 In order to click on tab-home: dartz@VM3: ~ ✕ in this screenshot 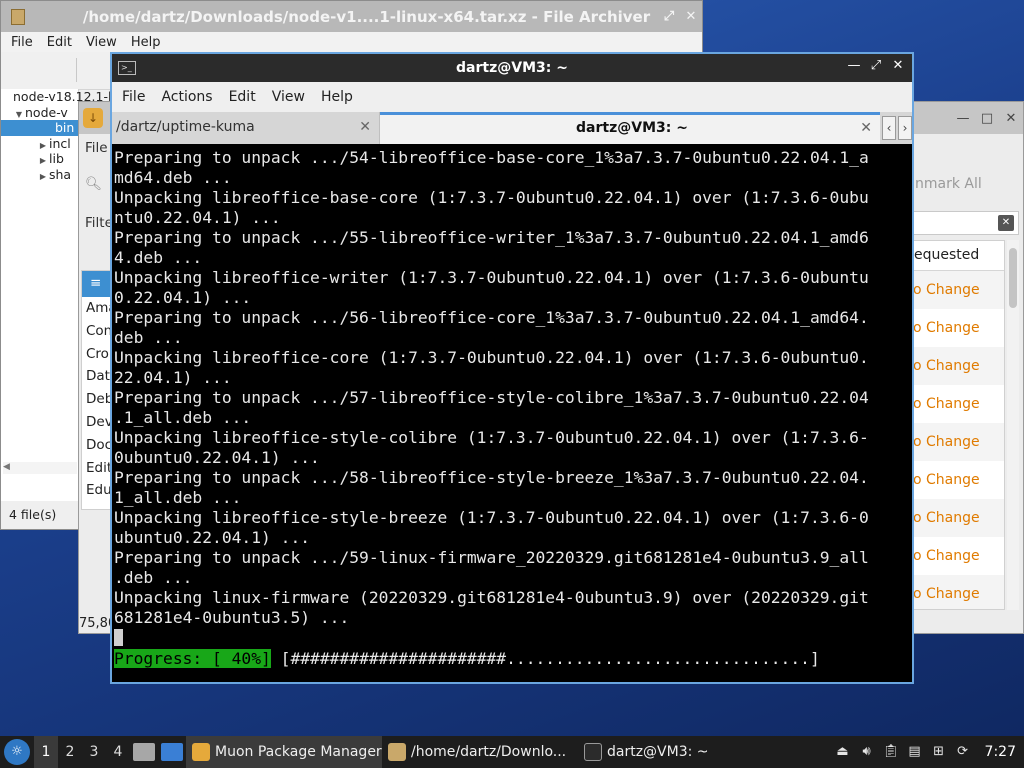, I will do `click(630, 128)`.